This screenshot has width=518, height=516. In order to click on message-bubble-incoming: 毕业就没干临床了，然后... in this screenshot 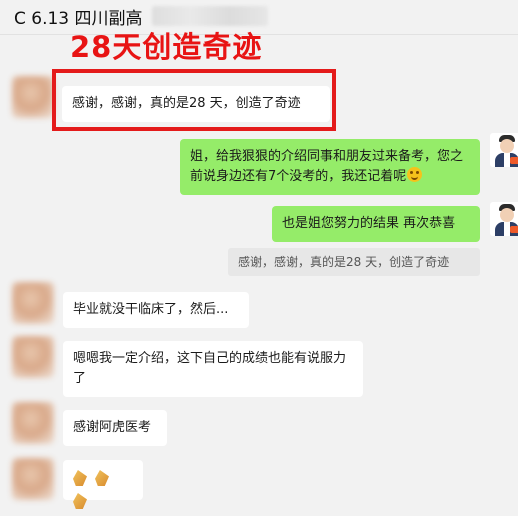, I will do `click(156, 310)`.